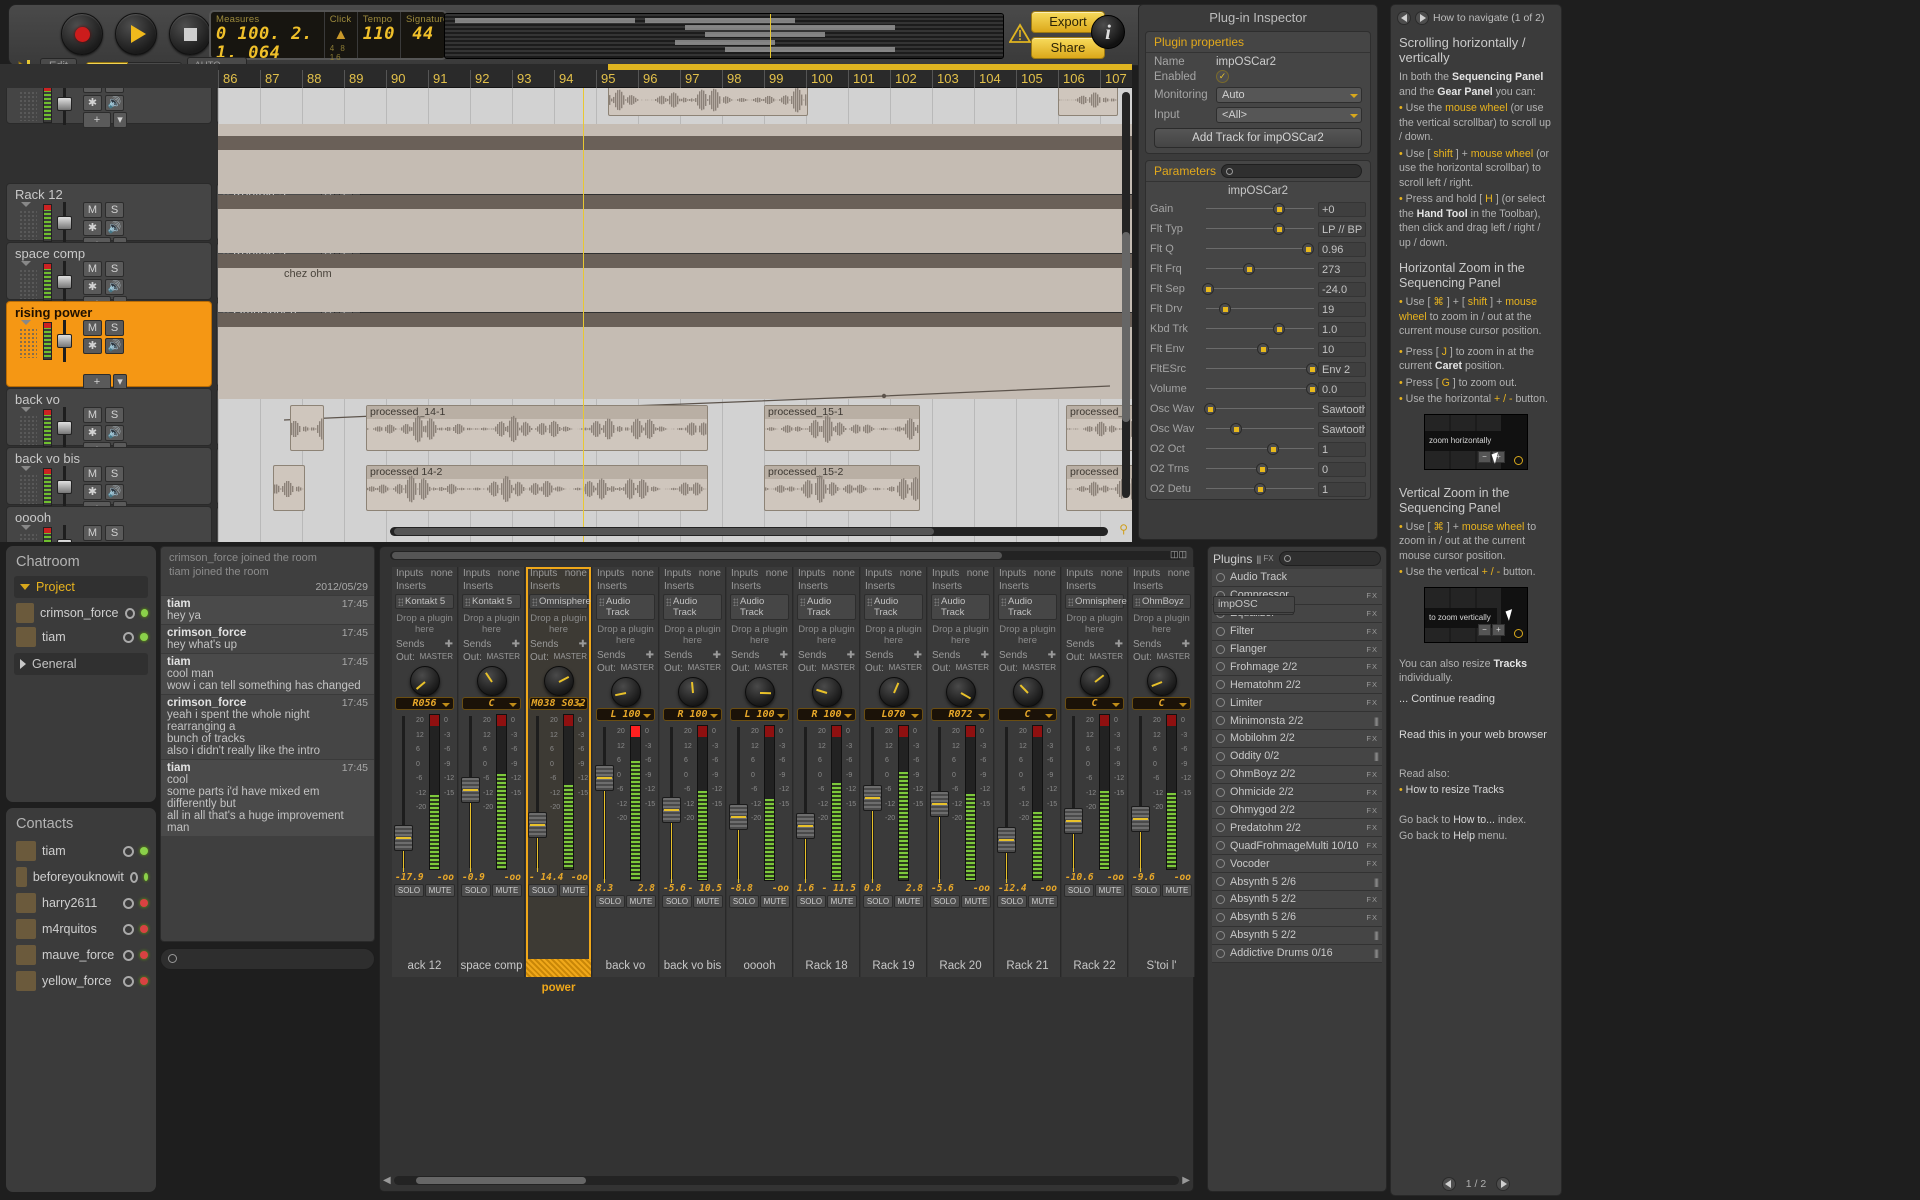 The image size is (1920, 1200). What do you see at coordinates (842, 488) in the screenshot?
I see `audio-clip: processed_15-2` at bounding box center [842, 488].